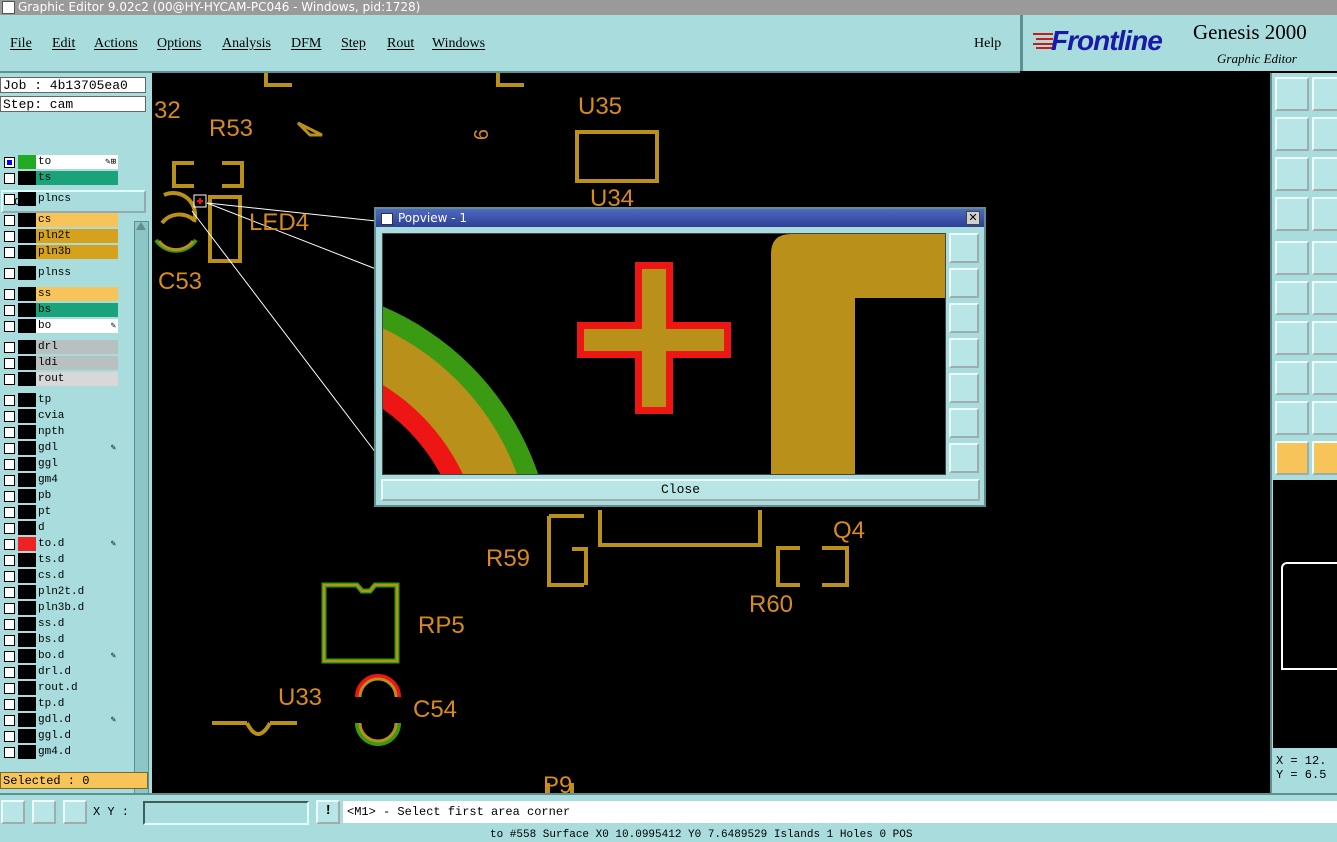 This screenshot has height=842, width=1337. Describe the element at coordinates (77, 294) in the screenshot. I see `layer-name: ss` at that location.